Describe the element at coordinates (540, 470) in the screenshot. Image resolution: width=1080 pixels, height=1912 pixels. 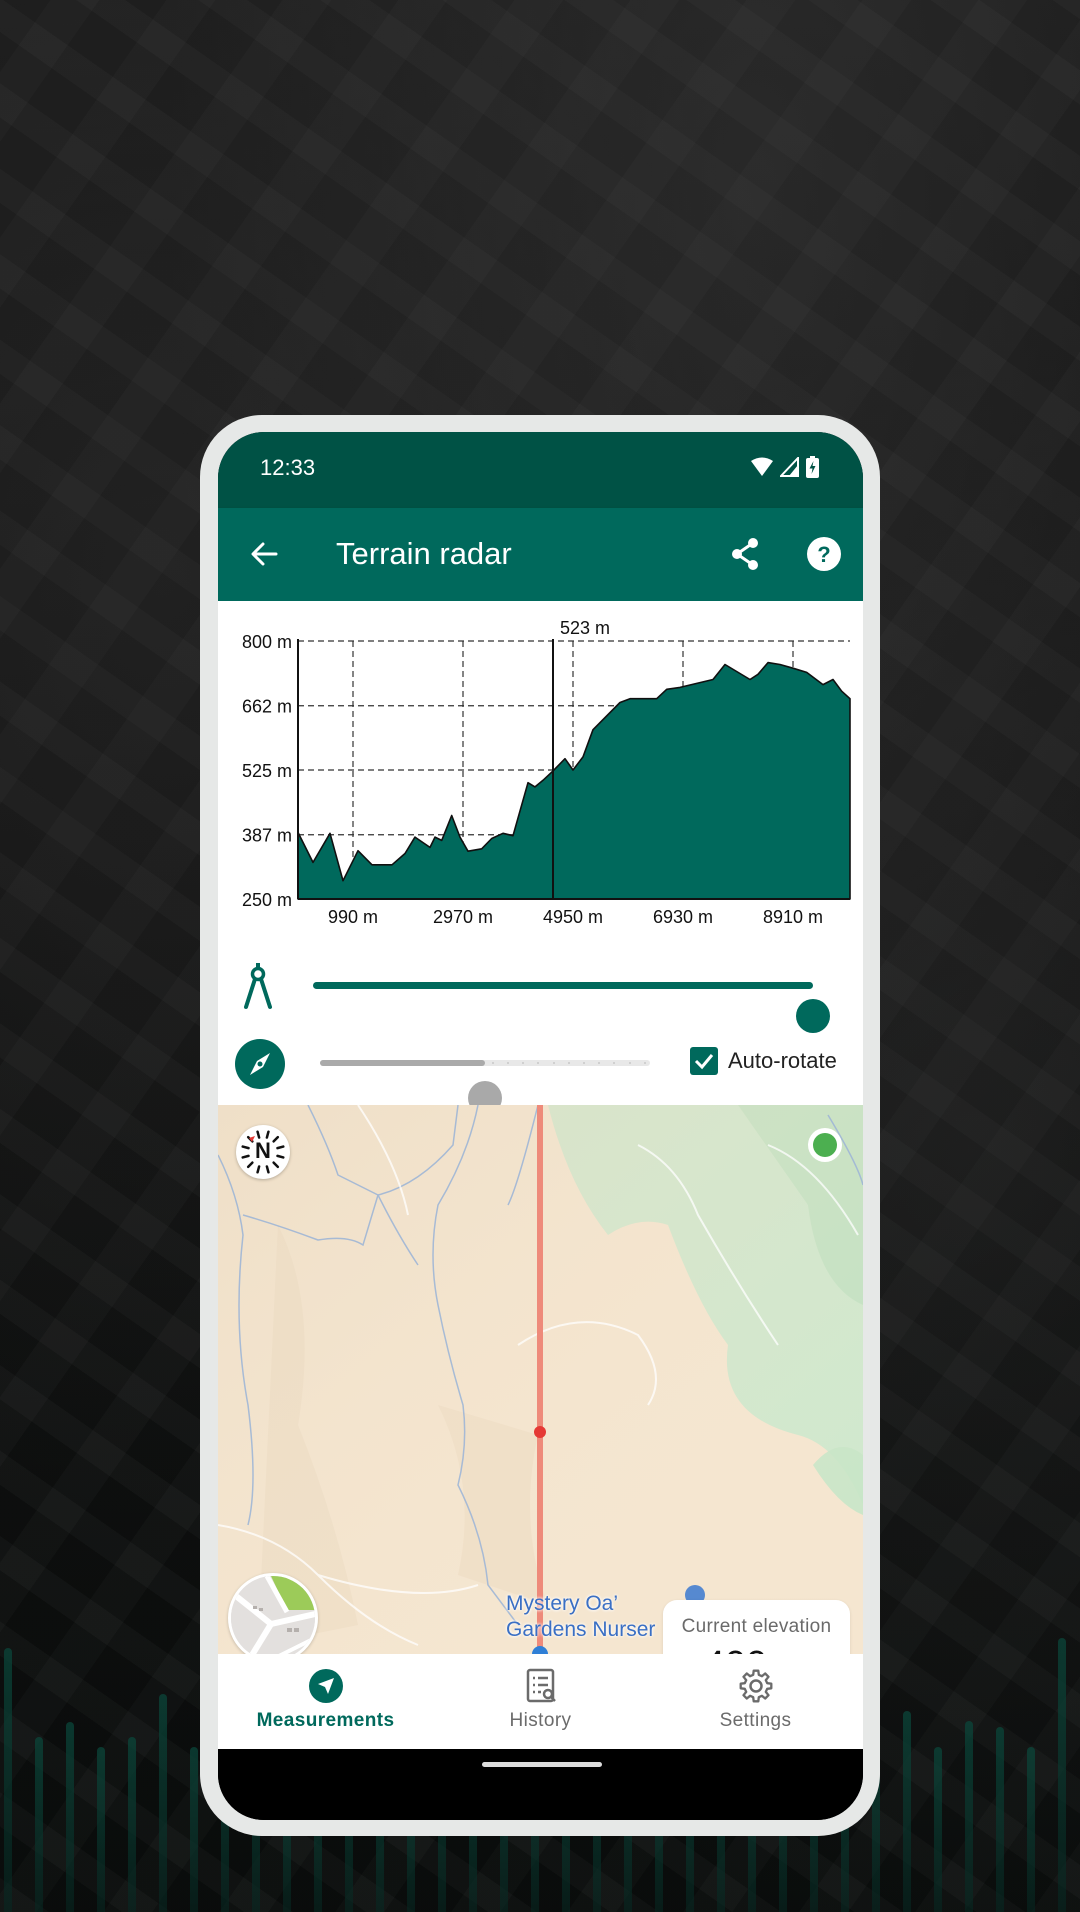
I see `status-bar: 12:33` at that location.